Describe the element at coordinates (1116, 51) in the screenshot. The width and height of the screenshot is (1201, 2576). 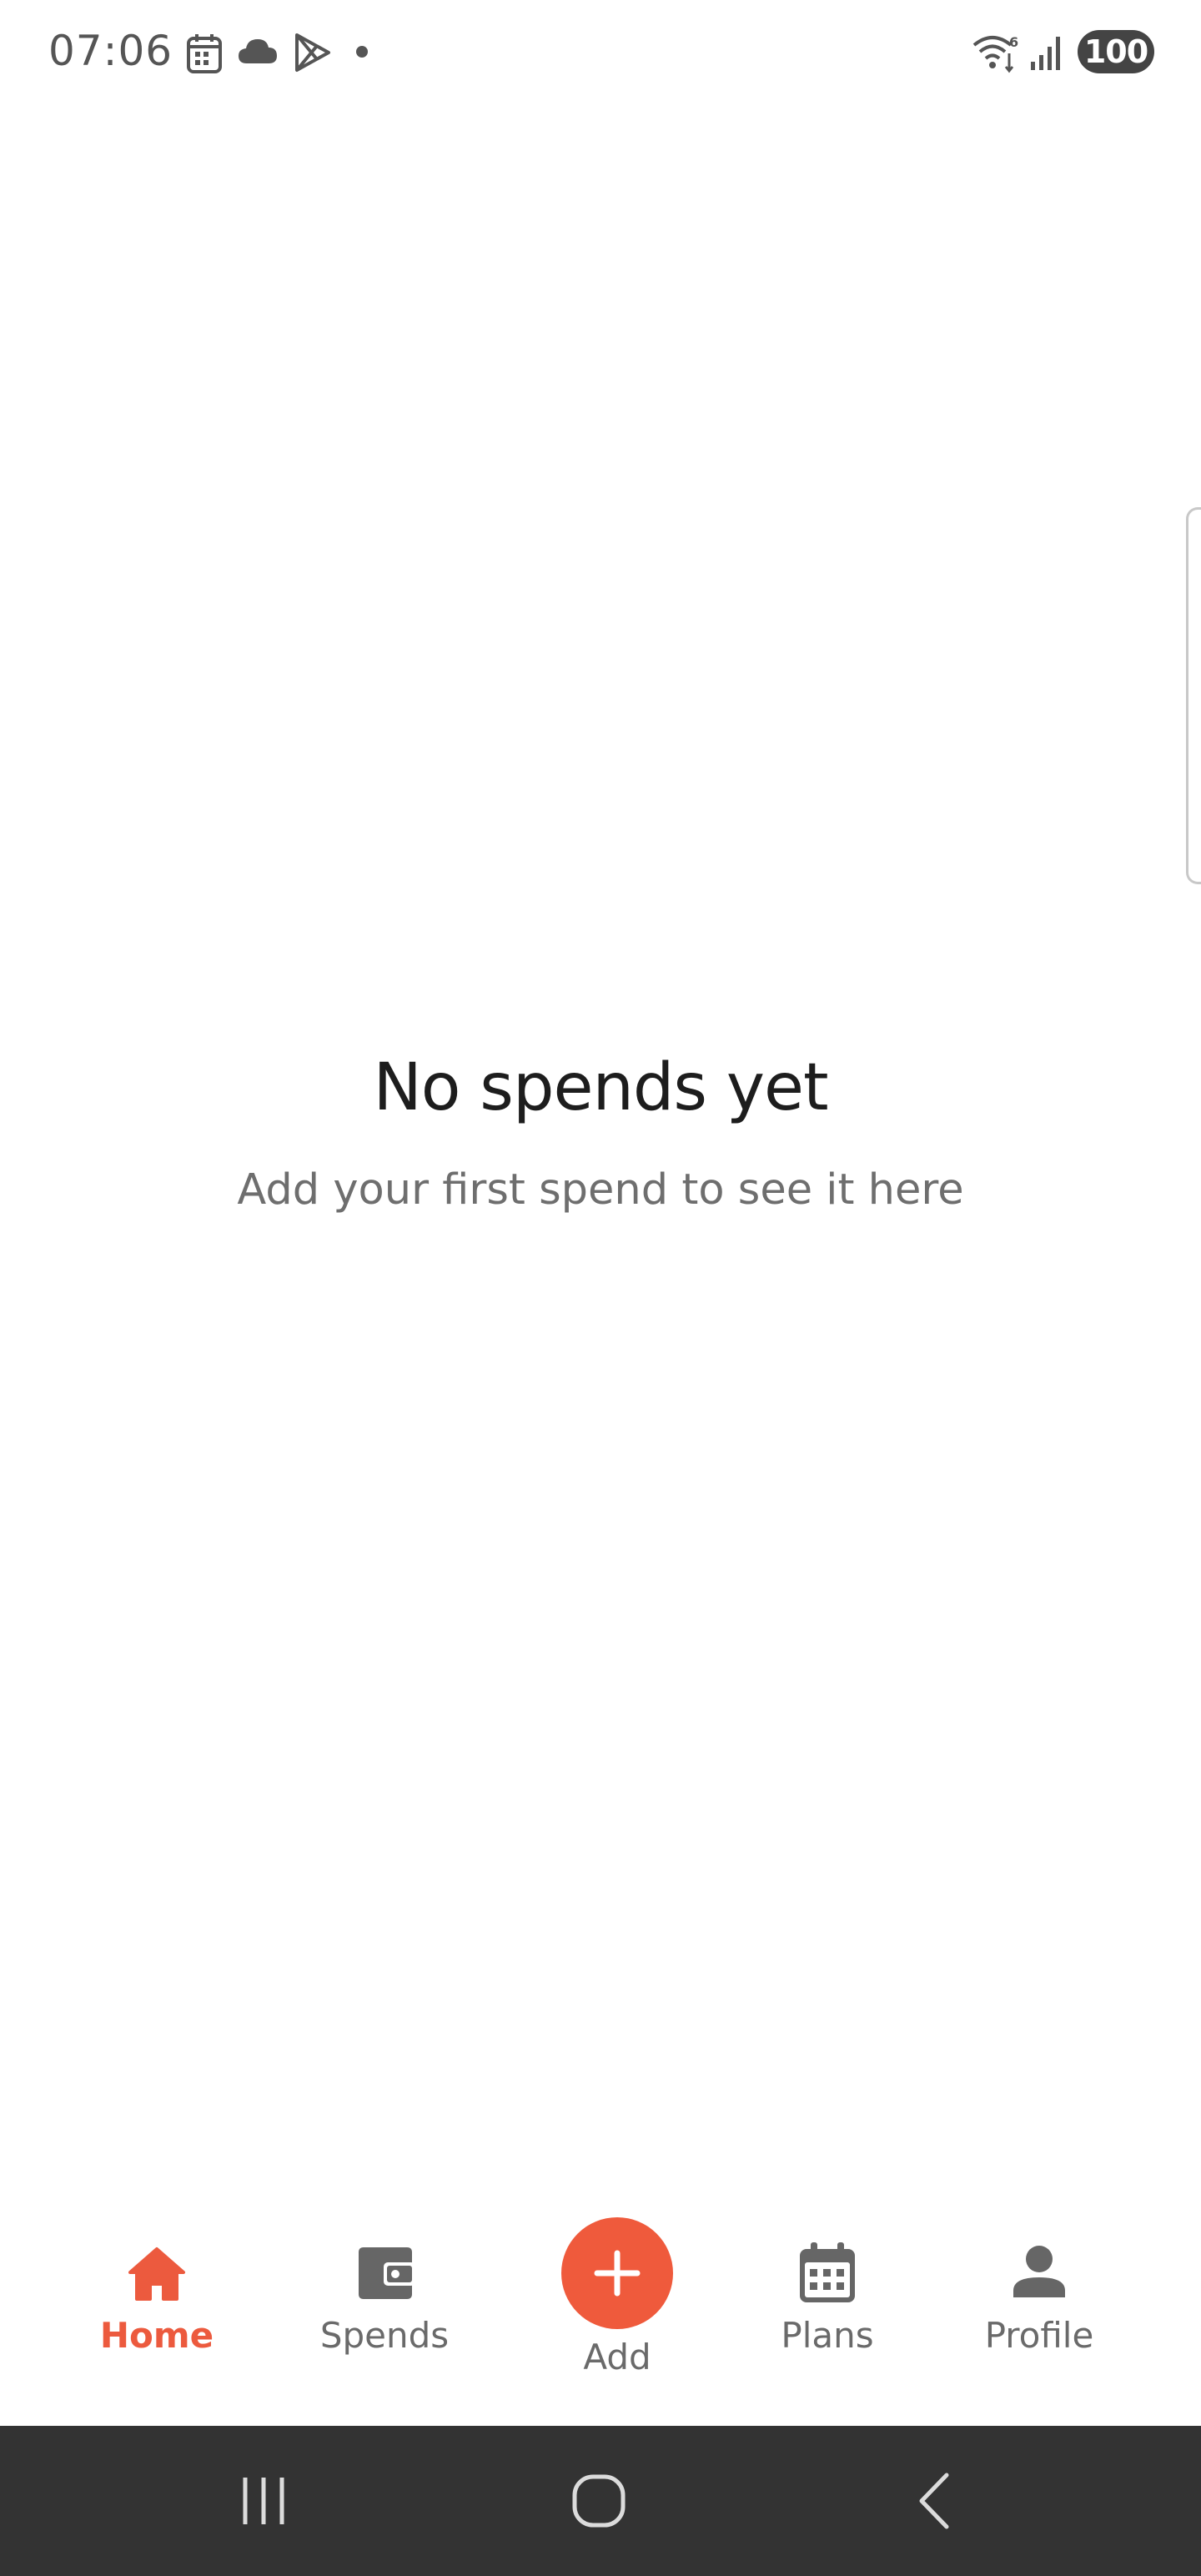
I see `battery-icon: 100` at that location.